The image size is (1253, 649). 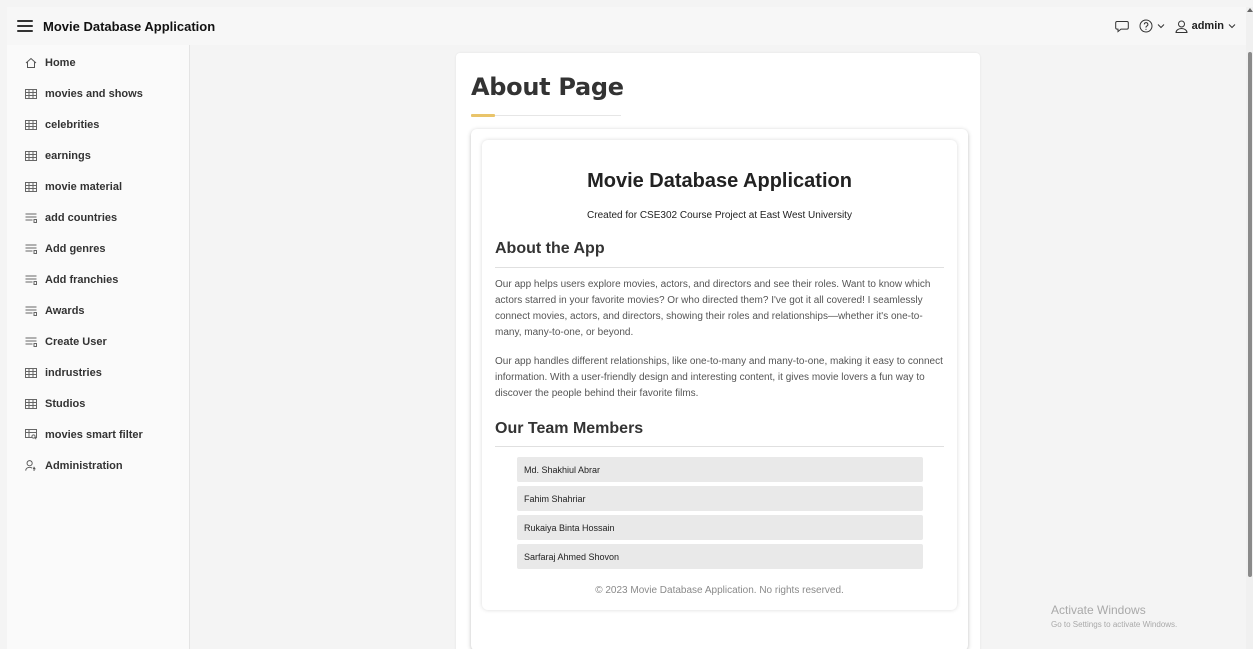 I want to click on sidebar-item-label: Home, so click(x=60, y=62).